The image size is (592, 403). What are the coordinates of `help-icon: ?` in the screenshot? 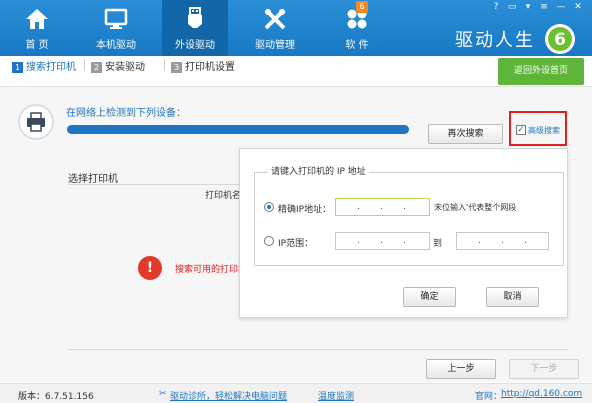 It's located at (496, 7).